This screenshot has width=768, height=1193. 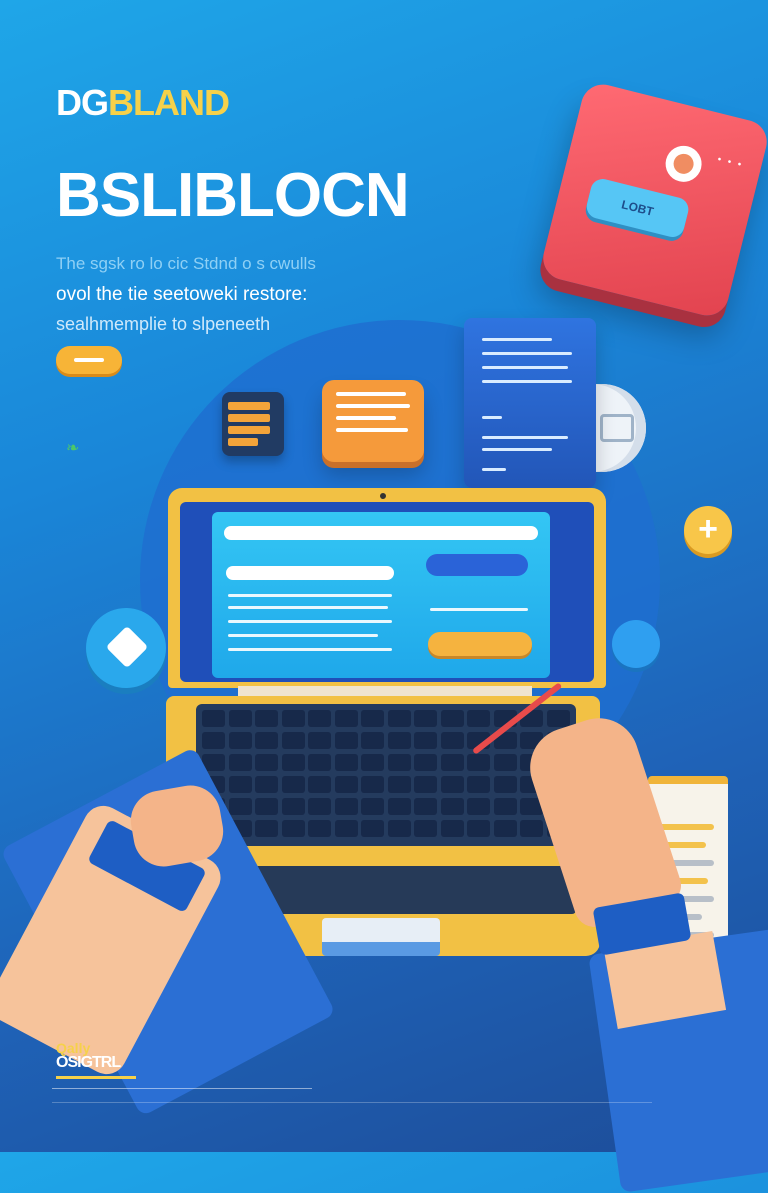 I want to click on submit-button, so click(x=477, y=565).